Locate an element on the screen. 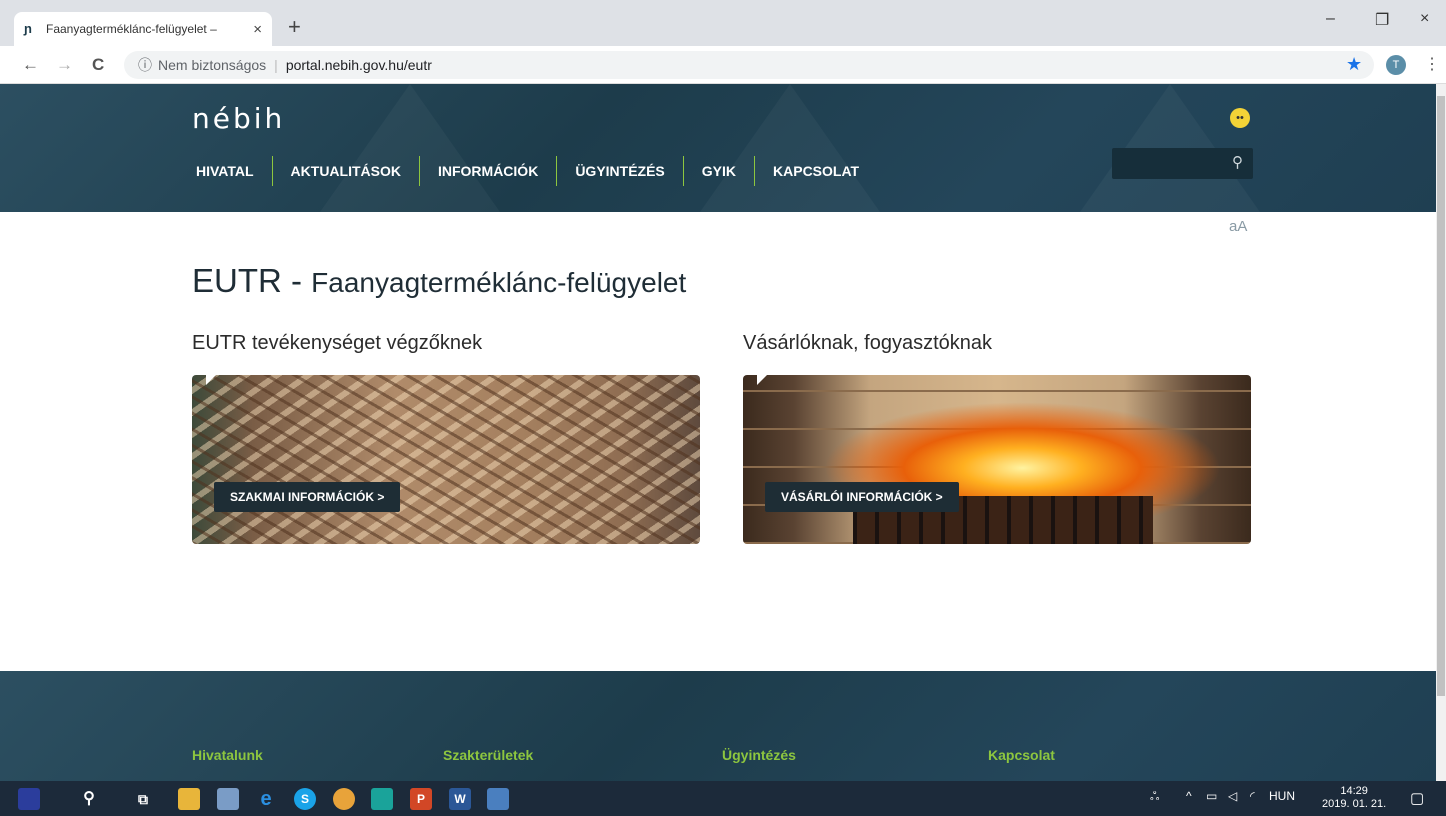 The width and height of the screenshot is (1446, 816). nav-item-kapcsolat: KAPCSOLAT is located at coordinates (815, 171).